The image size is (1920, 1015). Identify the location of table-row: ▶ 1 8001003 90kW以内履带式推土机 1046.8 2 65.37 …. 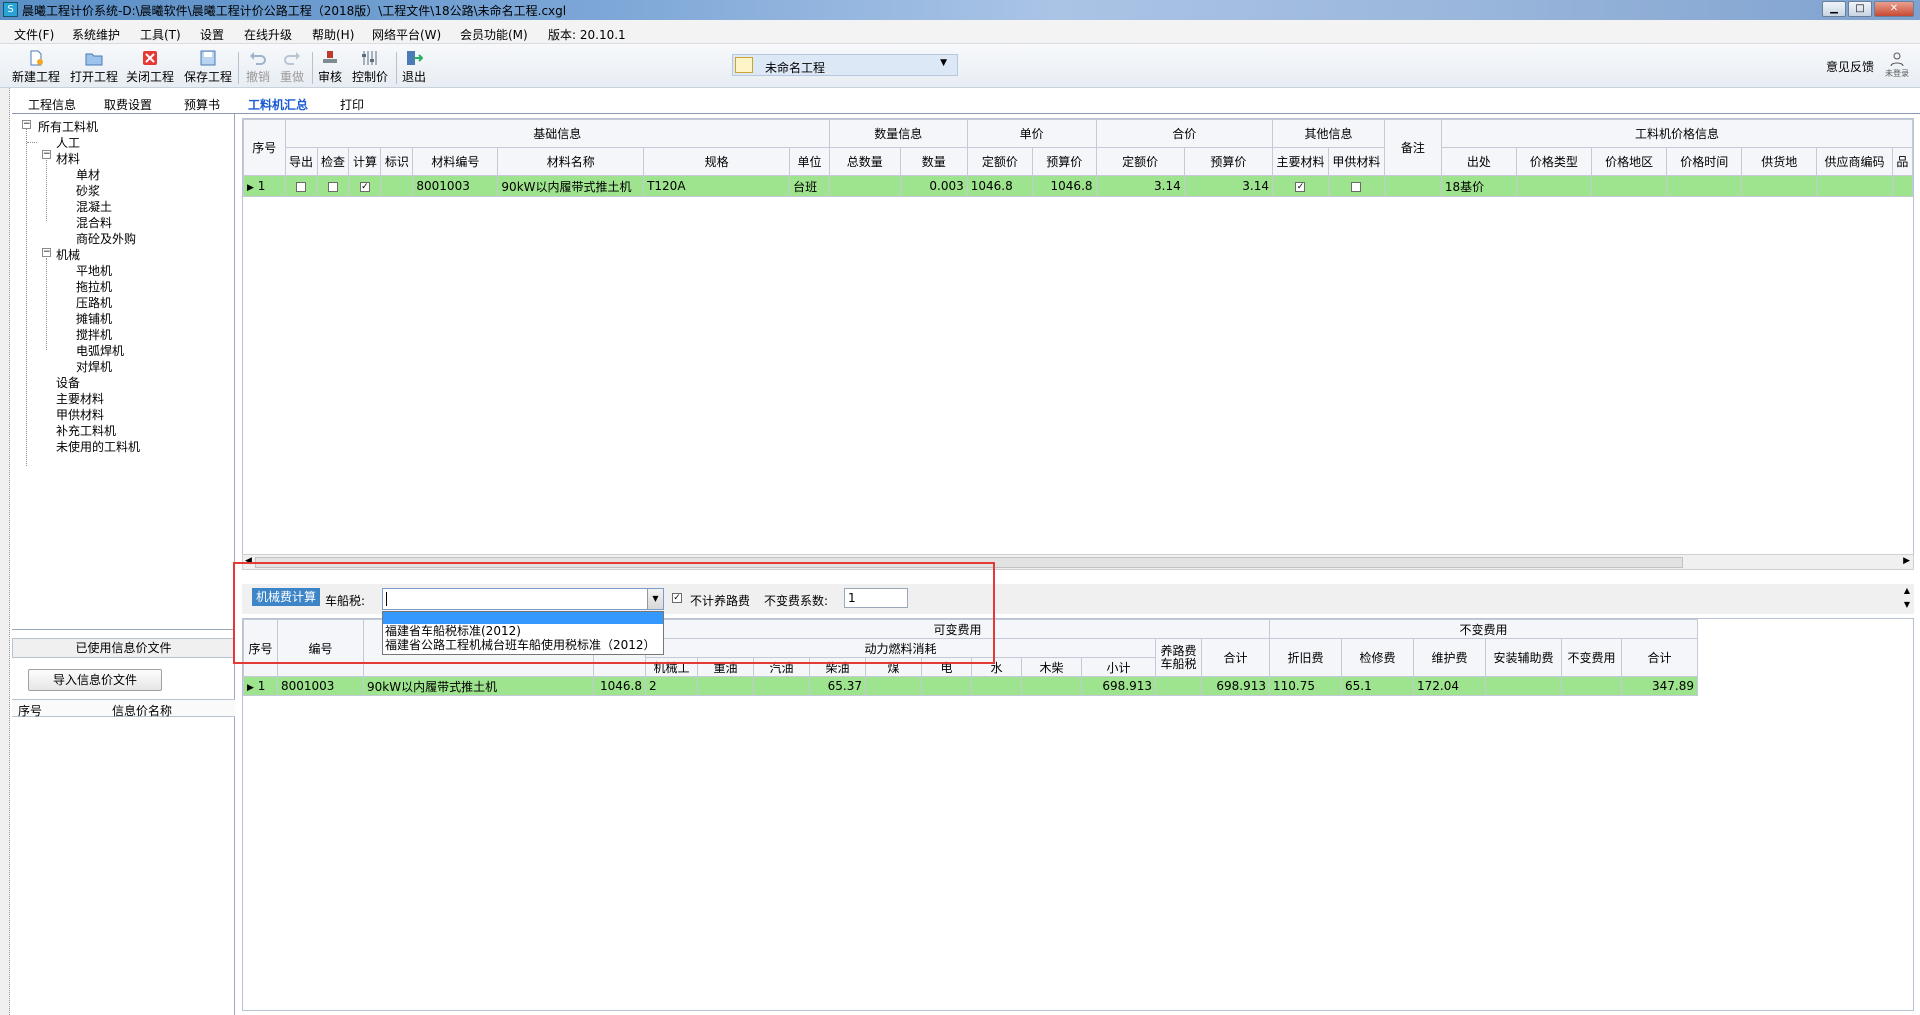
(970, 686).